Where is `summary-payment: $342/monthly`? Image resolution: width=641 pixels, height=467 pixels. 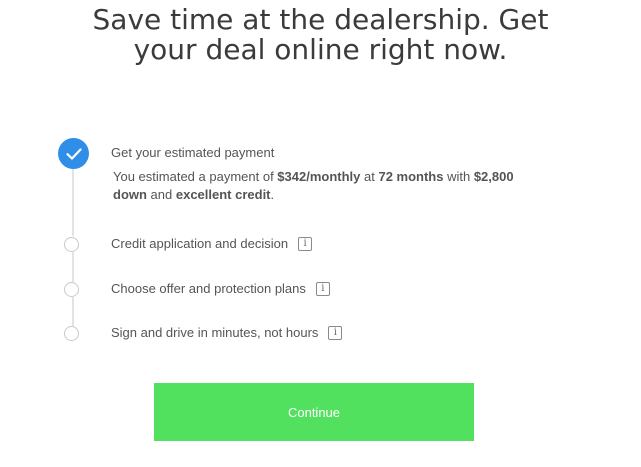 summary-payment: $342/monthly is located at coordinates (319, 176).